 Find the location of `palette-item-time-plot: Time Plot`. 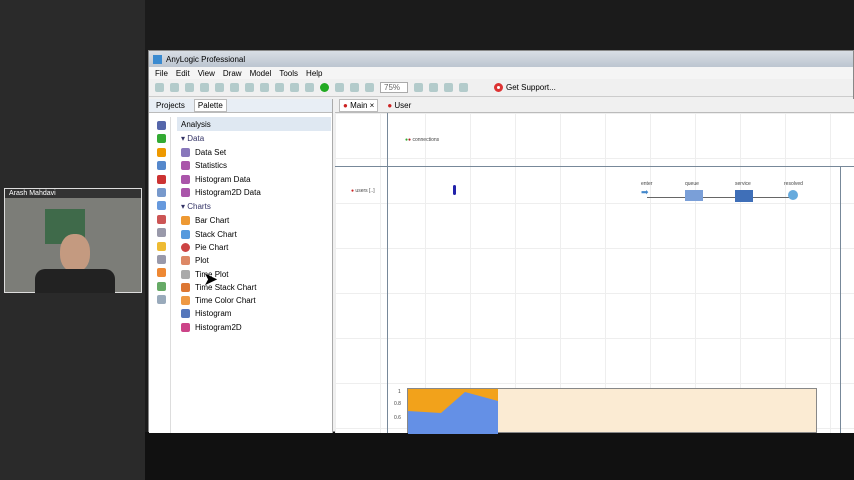

palette-item-time-plot: Time Plot is located at coordinates (254, 273).